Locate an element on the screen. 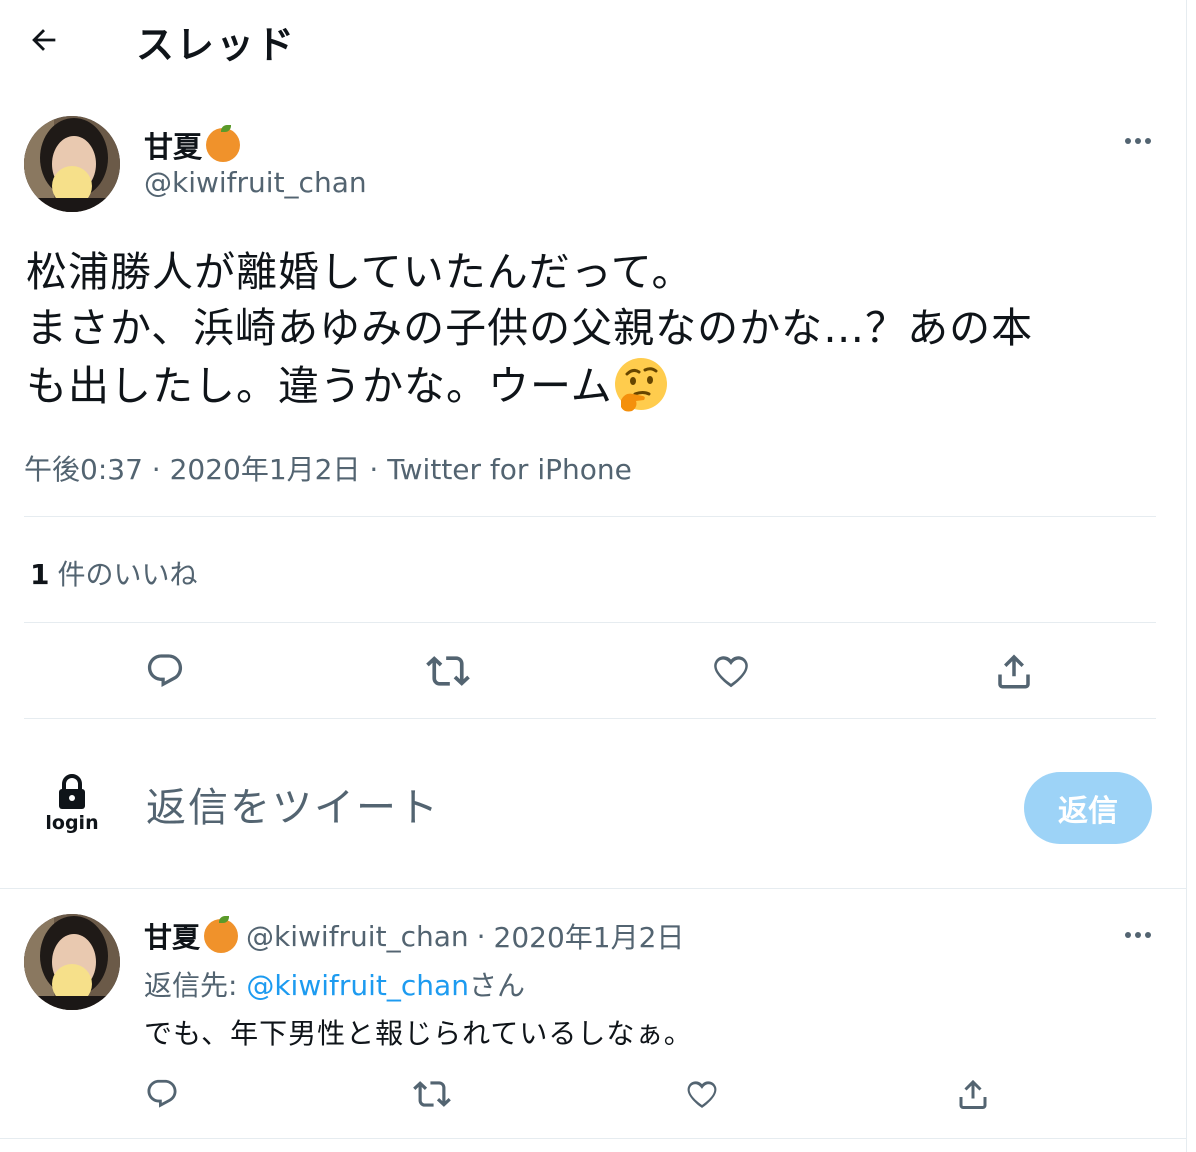 This screenshot has height=1152, width=1196. likes-count-link: 1 件のいいね is located at coordinates (114, 573).